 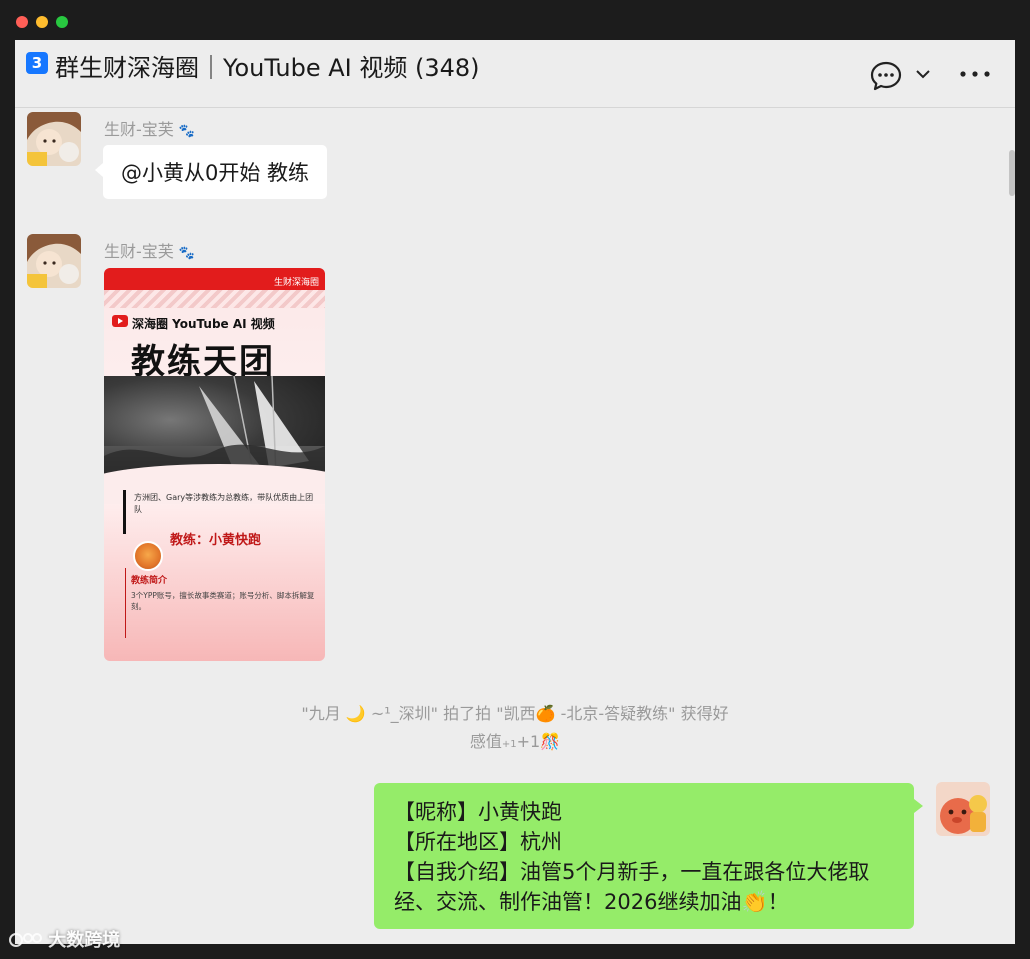 What do you see at coordinates (975, 74) in the screenshot?
I see `more-options-icon` at bounding box center [975, 74].